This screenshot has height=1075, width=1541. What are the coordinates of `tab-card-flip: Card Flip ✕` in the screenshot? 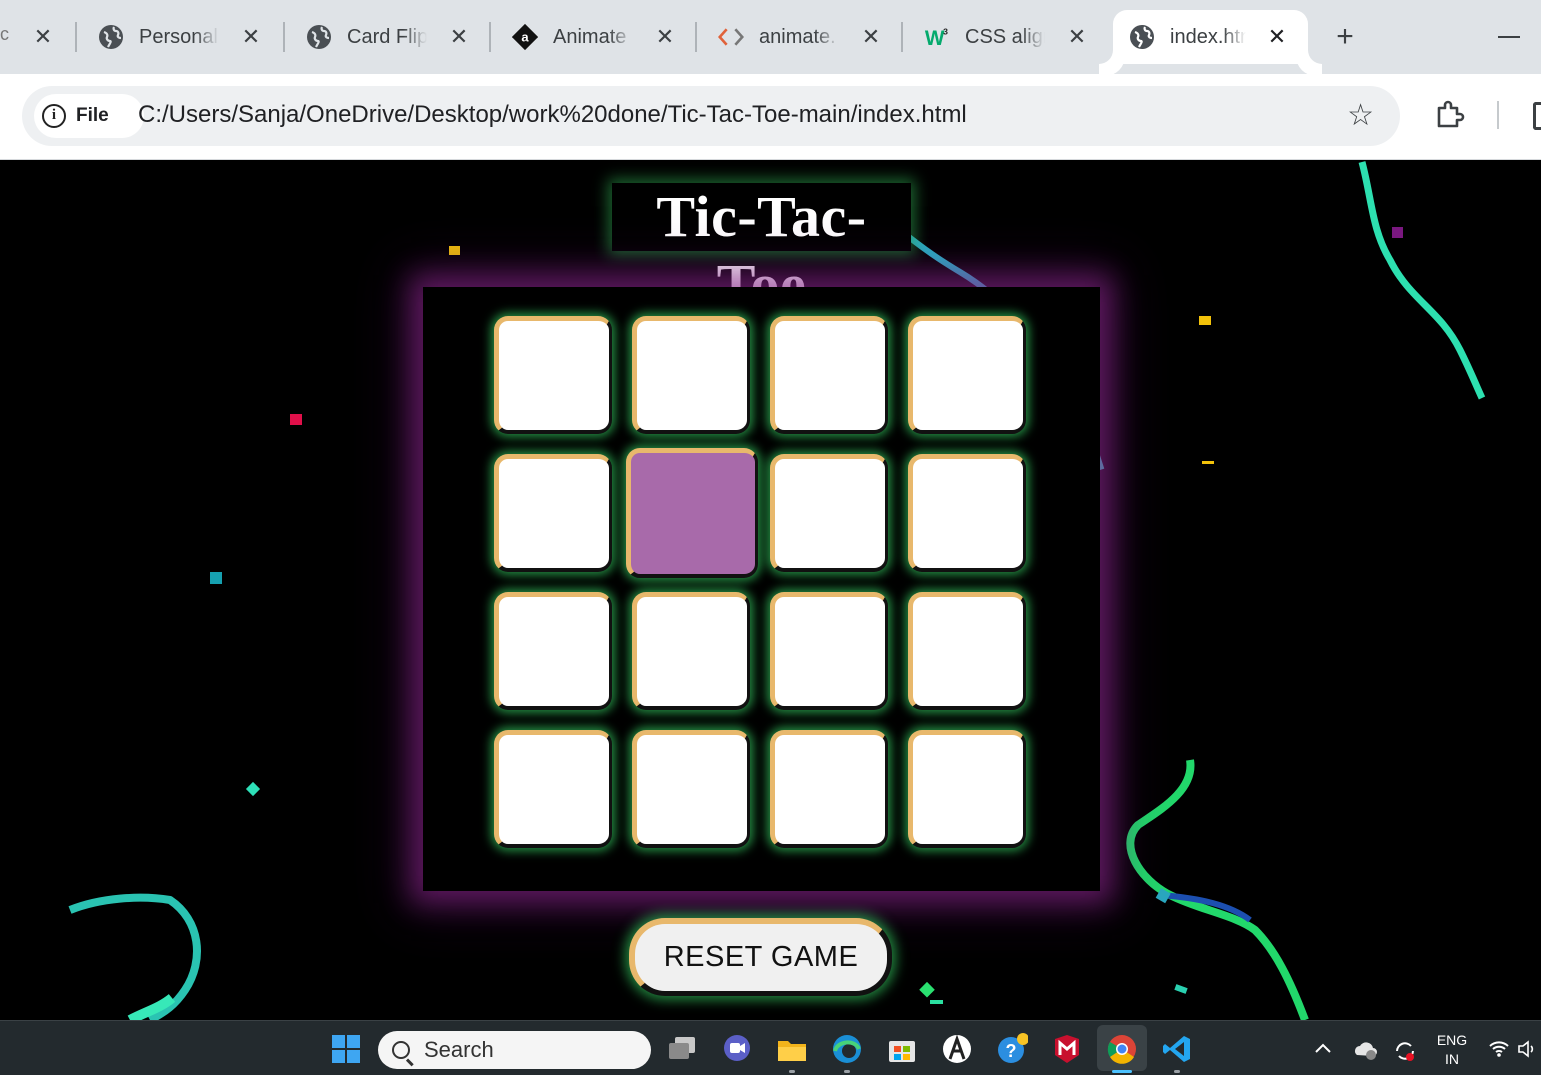 It's located at (387, 37).